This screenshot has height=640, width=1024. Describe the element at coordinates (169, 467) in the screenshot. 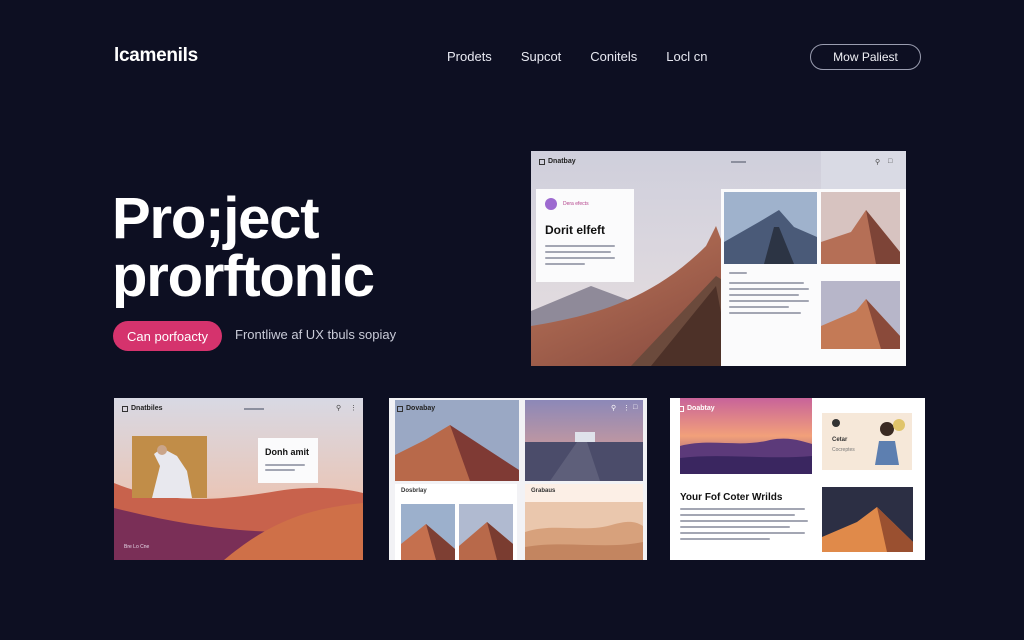

I see `card-a-person-image` at that location.